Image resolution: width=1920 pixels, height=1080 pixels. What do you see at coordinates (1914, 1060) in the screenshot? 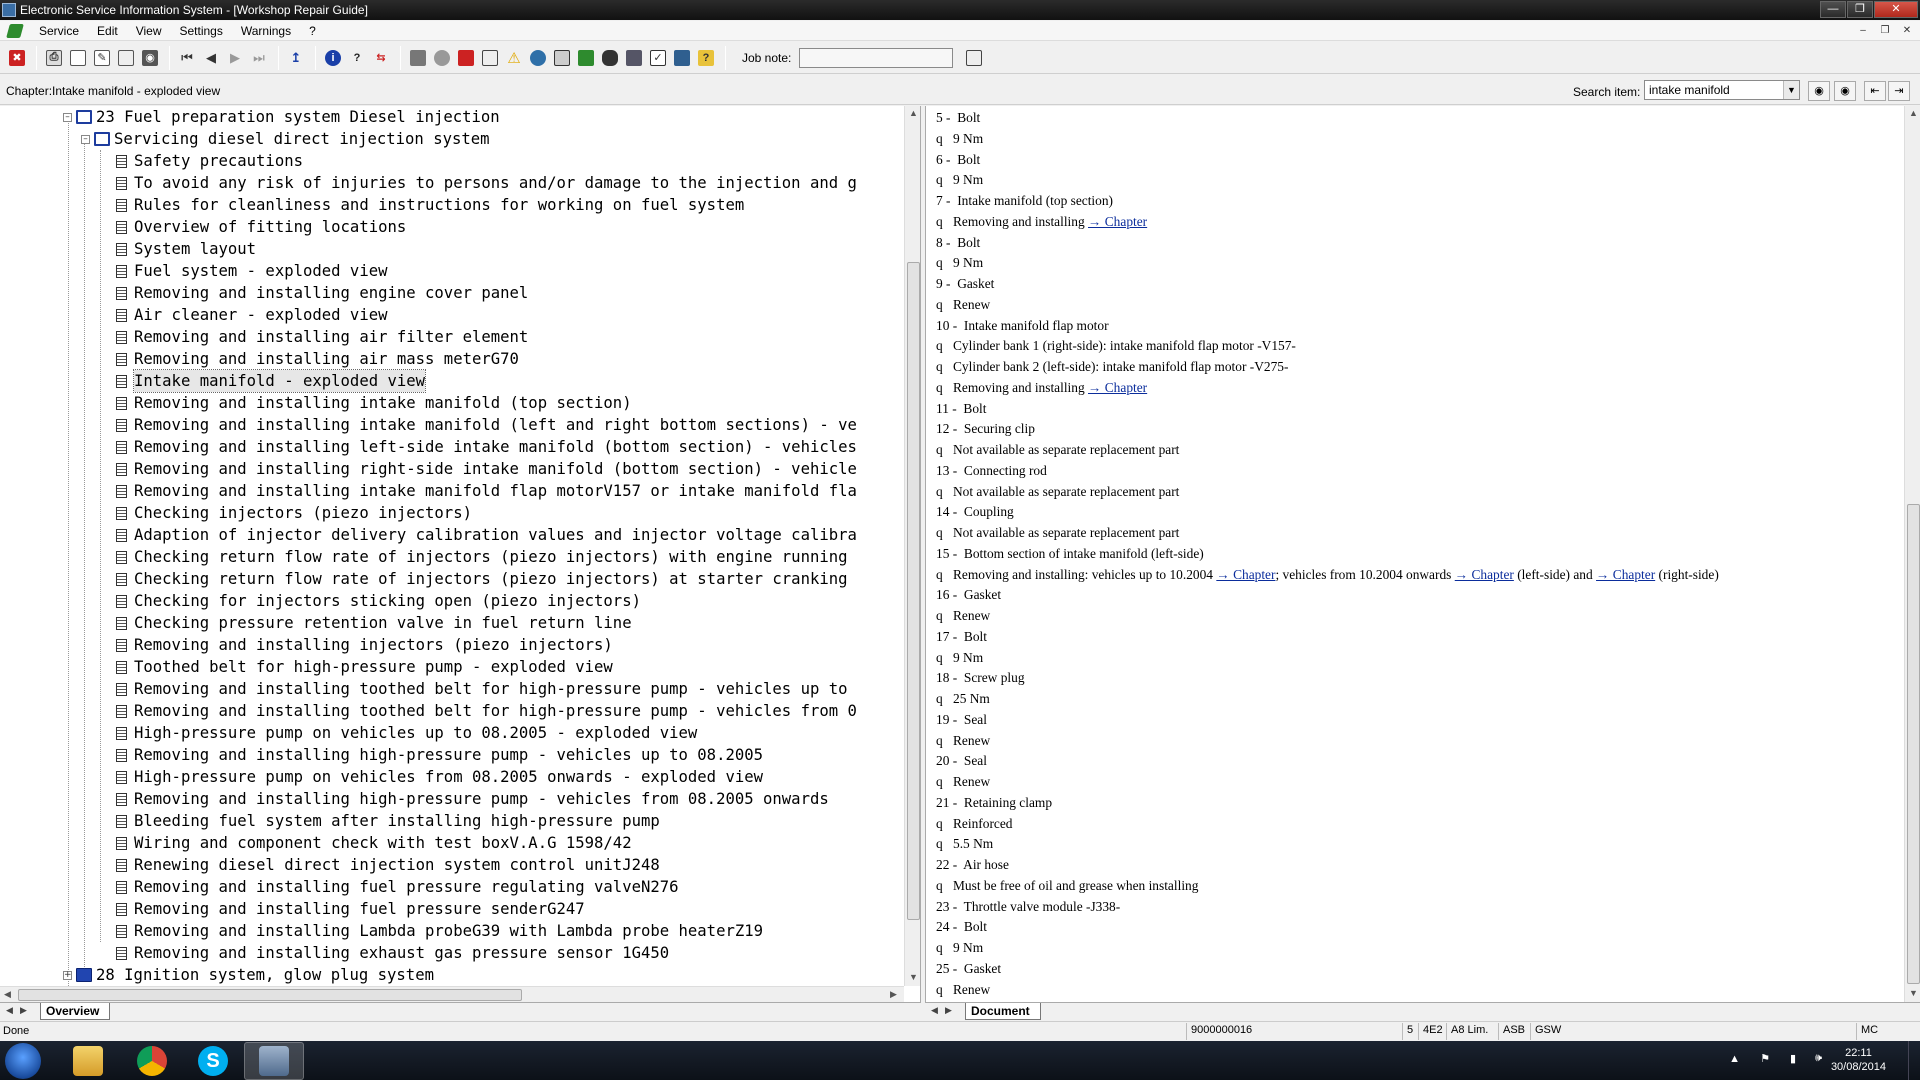
I see `show-desktop-button` at bounding box center [1914, 1060].